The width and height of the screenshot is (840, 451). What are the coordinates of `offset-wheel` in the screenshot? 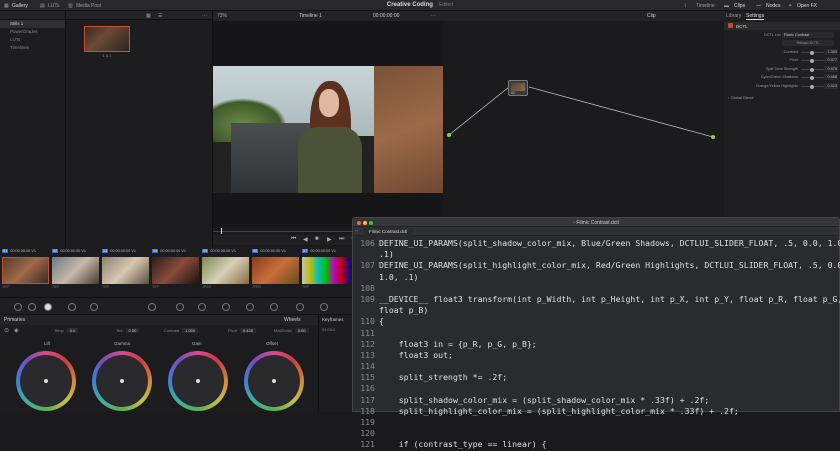 It's located at (274, 381).